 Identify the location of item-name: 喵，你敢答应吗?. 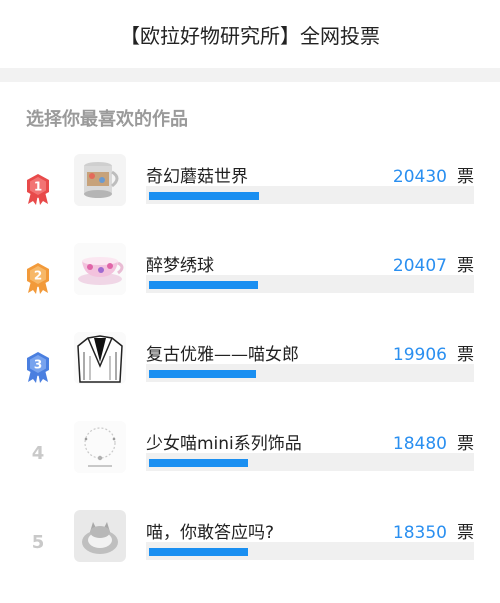
(210, 533).